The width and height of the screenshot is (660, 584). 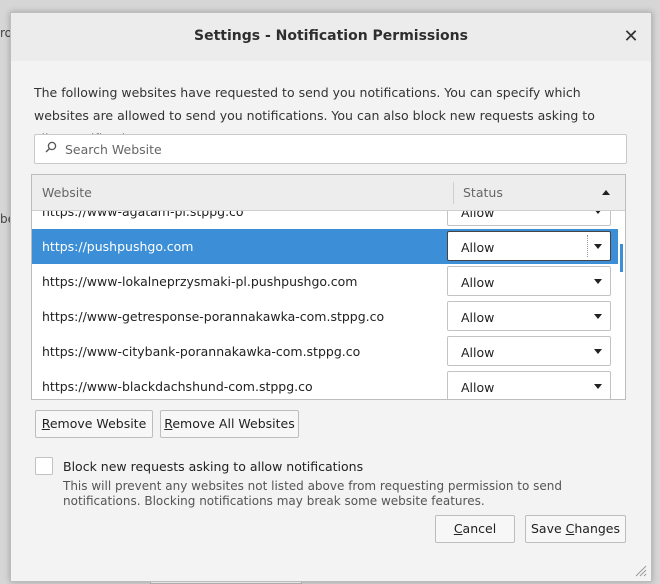 What do you see at coordinates (94, 424) in the screenshot?
I see `remove-website-button: Remove Website` at bounding box center [94, 424].